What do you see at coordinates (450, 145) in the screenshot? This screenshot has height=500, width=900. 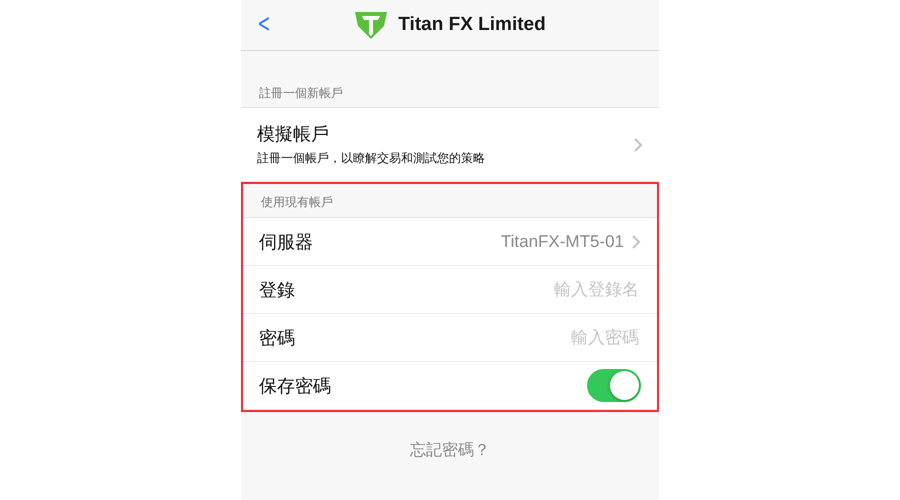 I see `settings-row: 模擬帳戶 註冊一個帳戶，以瞭解交易和測試您的策略` at bounding box center [450, 145].